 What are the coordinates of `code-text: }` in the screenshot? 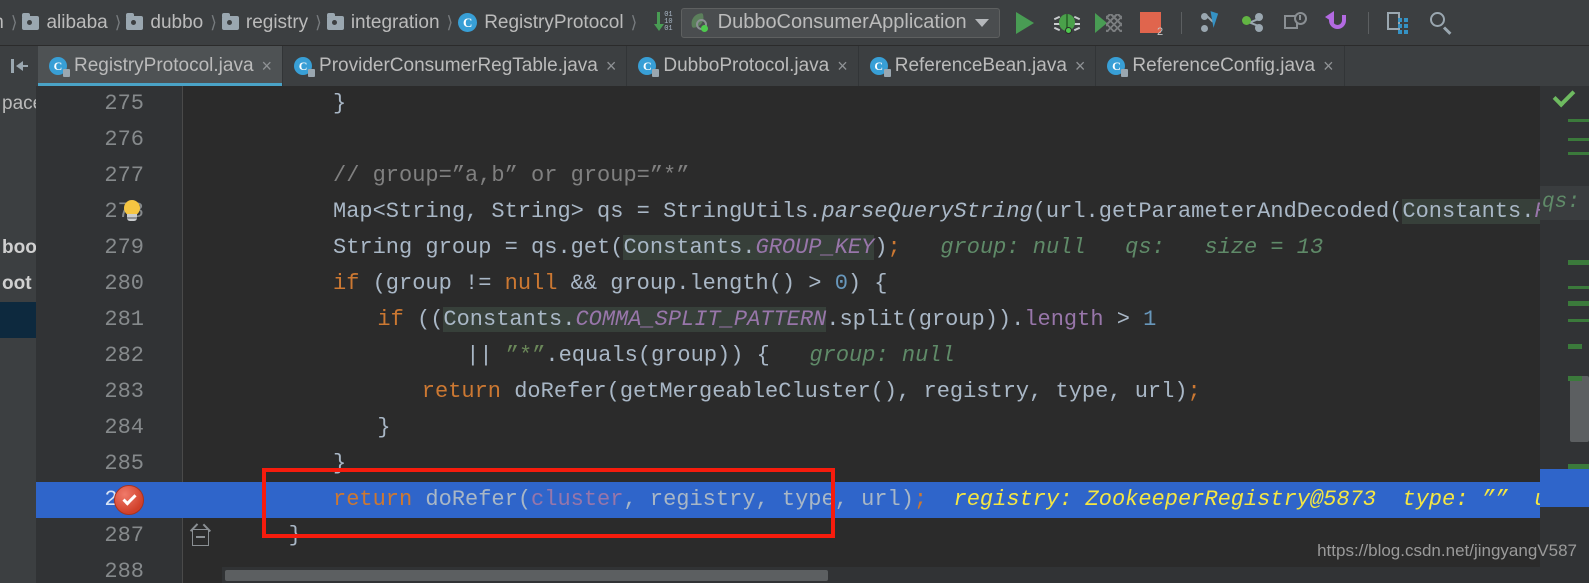 It's located at (383, 428).